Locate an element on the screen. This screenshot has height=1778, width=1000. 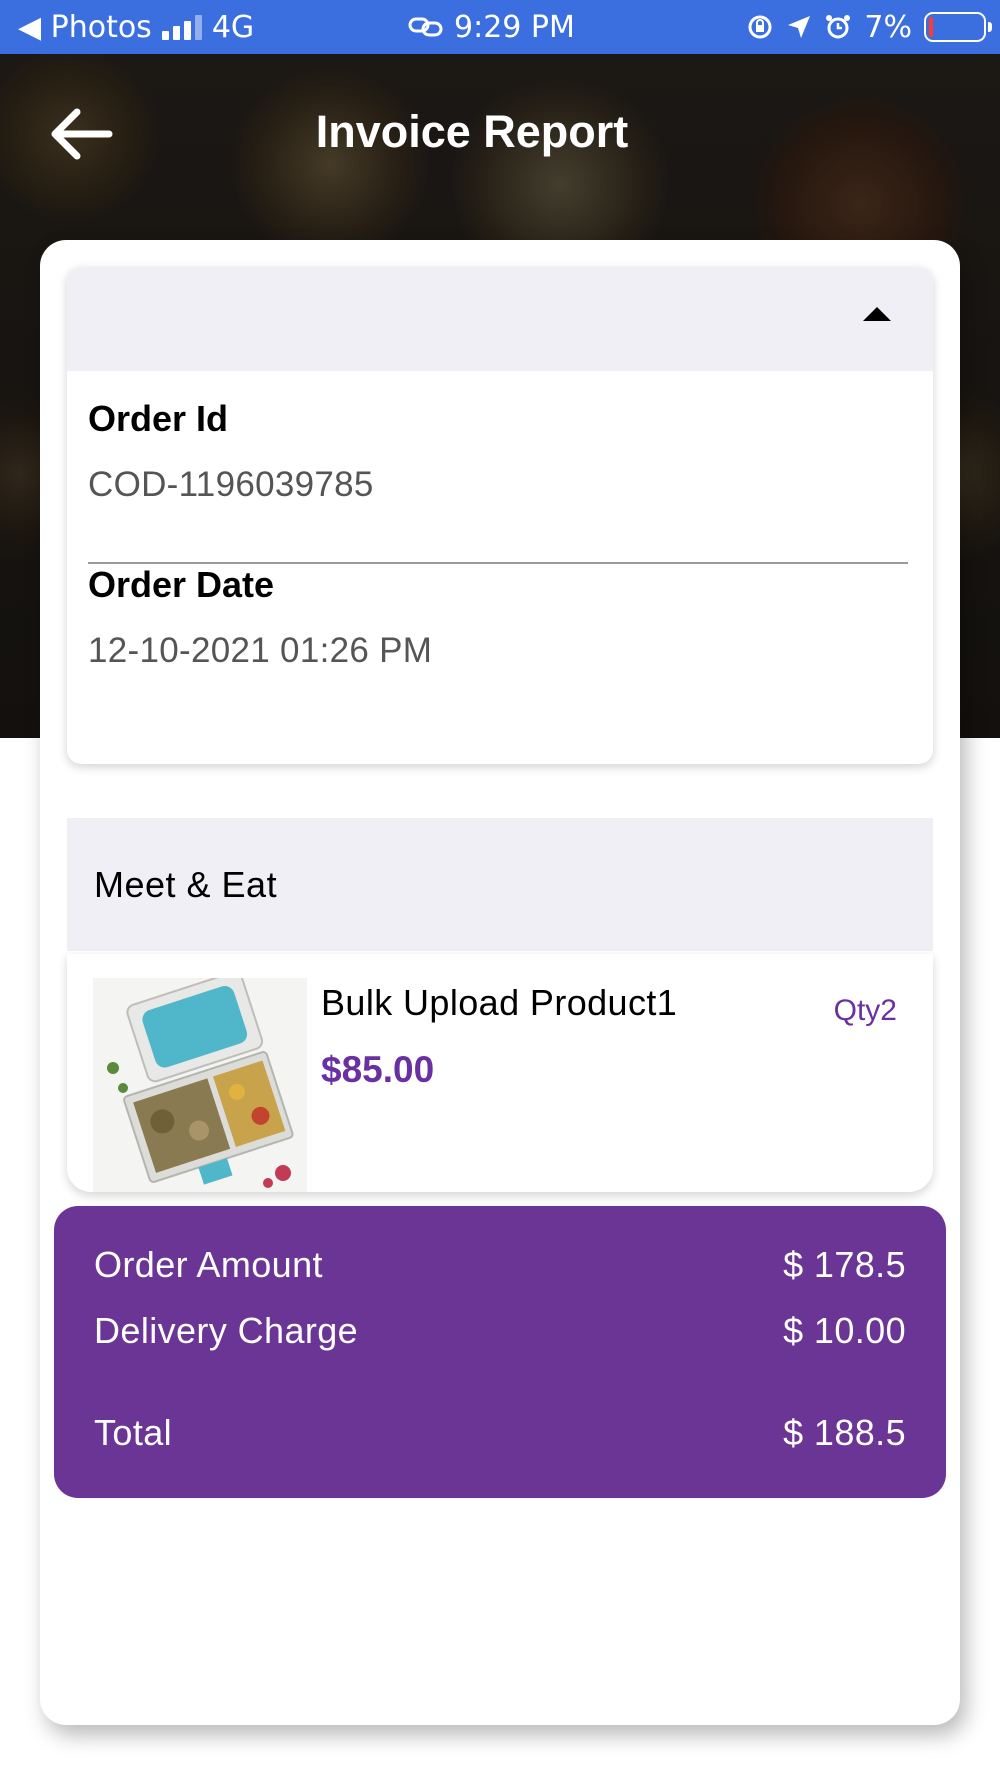
caret-up-icon is located at coordinates (877, 314).